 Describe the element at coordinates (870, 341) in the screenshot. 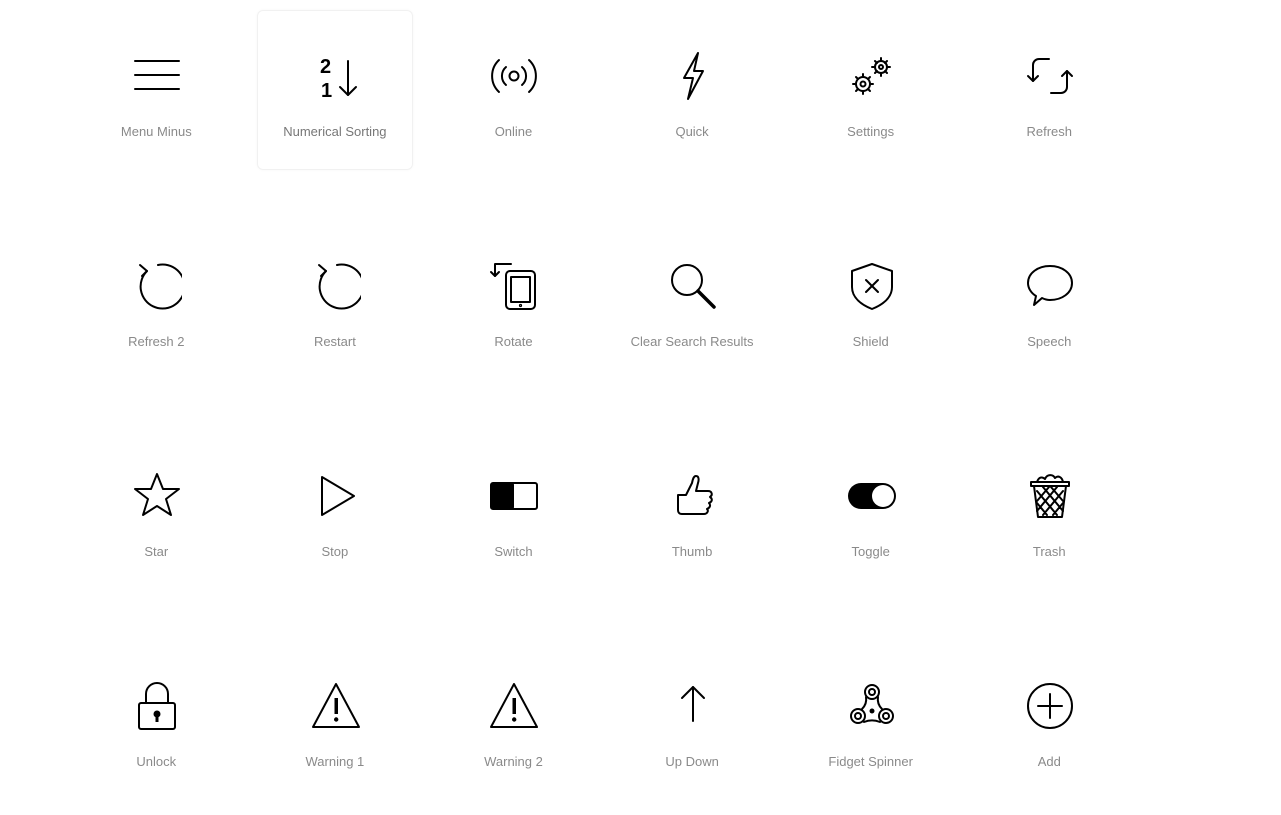

I see `icon-label: Shield` at that location.